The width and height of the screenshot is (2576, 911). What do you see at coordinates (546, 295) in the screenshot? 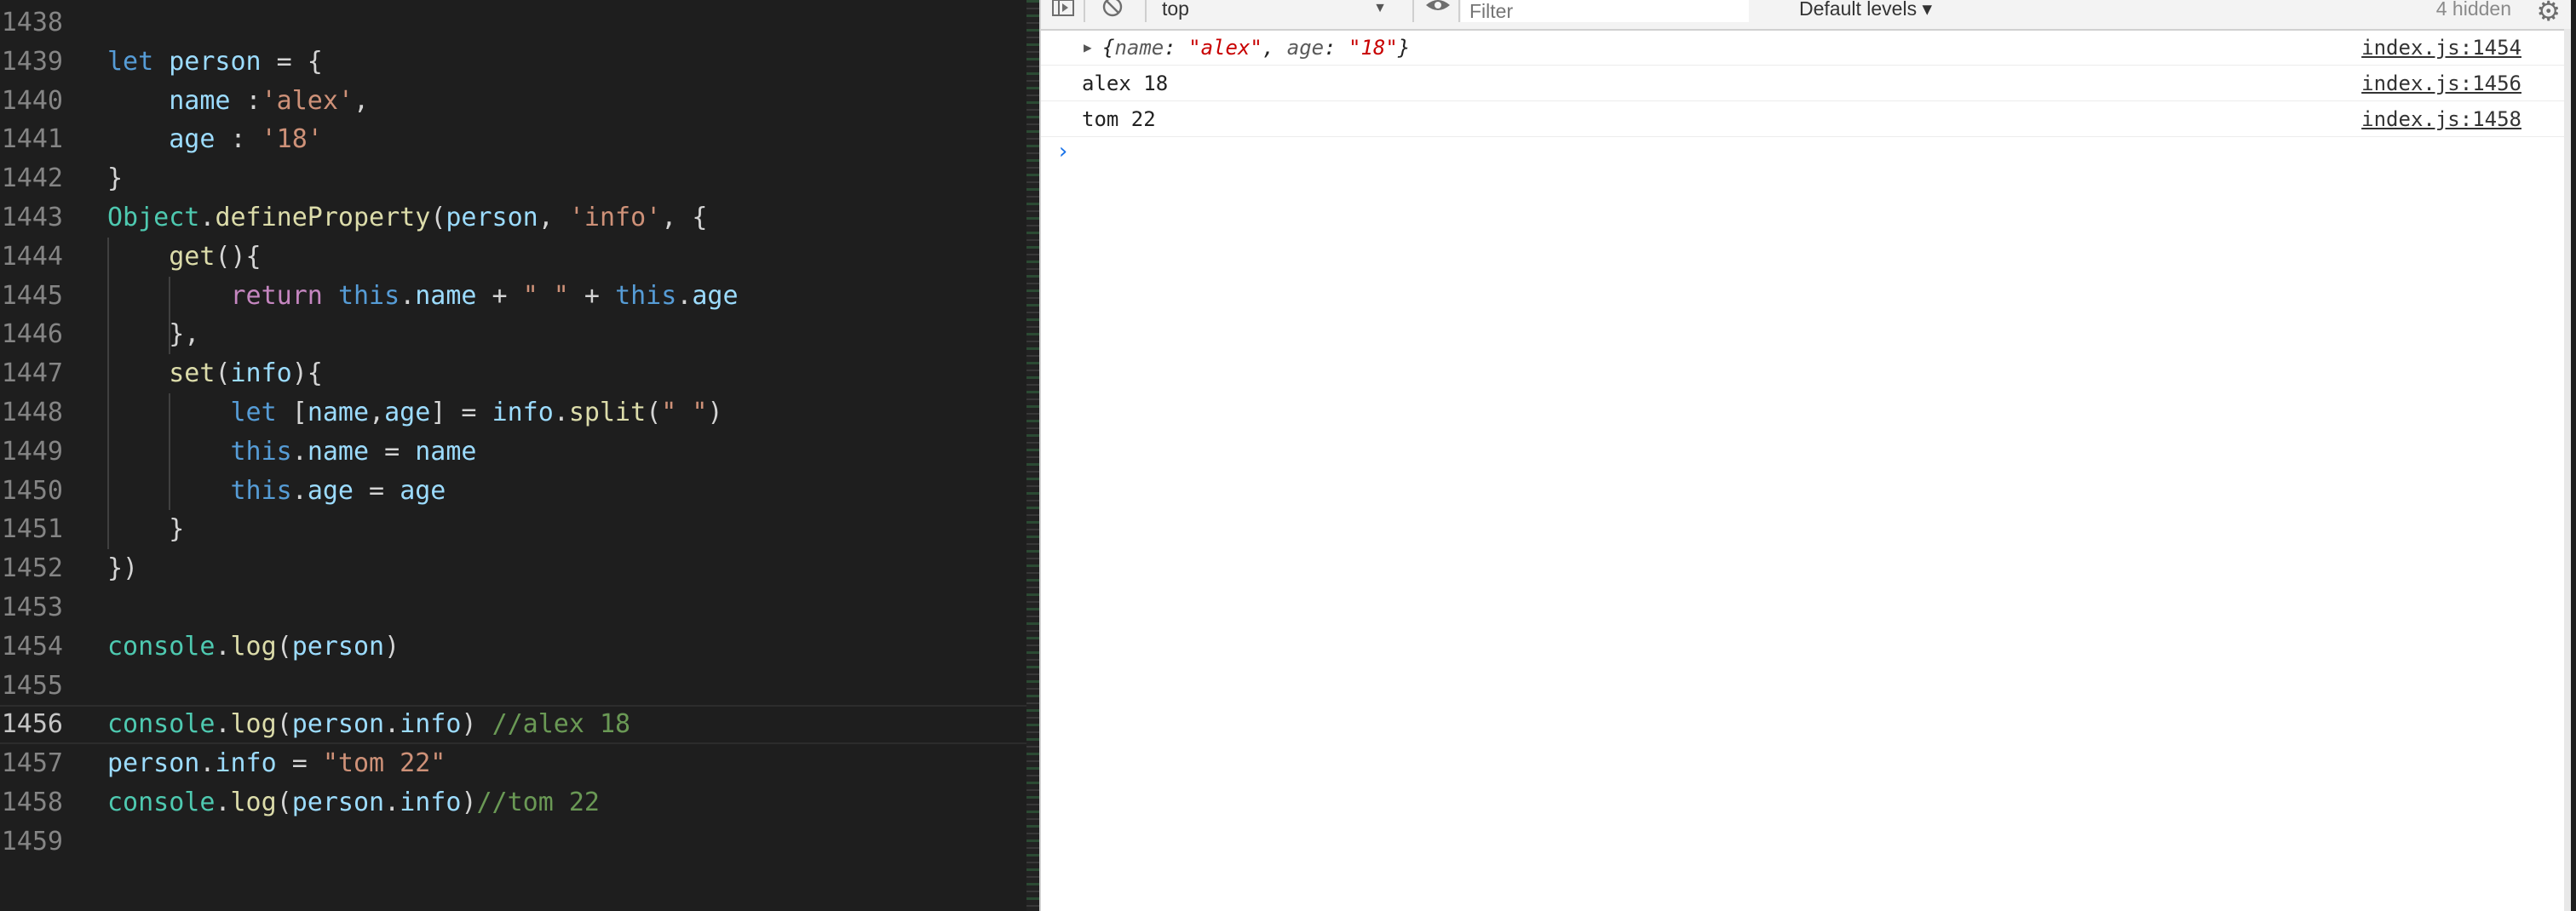
I see `code-token: " "` at bounding box center [546, 295].